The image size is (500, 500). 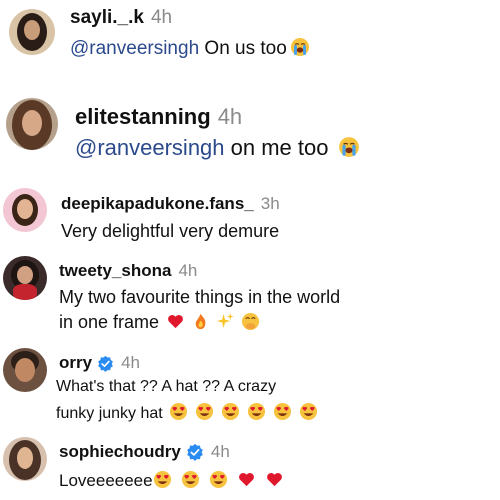 What do you see at coordinates (115, 271) in the screenshot?
I see `comment-username: tweety_shona` at bounding box center [115, 271].